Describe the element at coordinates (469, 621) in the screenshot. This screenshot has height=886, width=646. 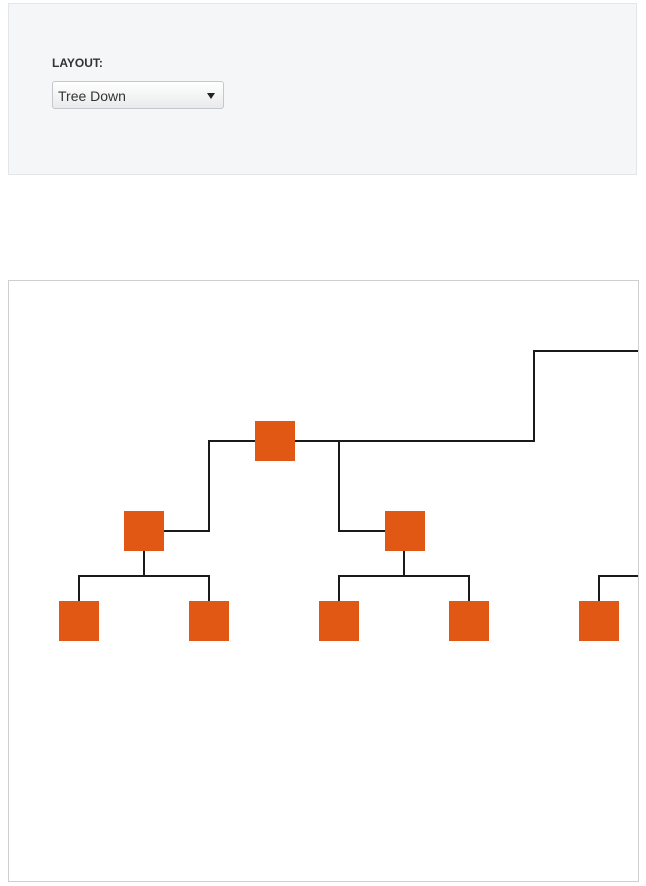
I see `node-right-right-leaf` at that location.